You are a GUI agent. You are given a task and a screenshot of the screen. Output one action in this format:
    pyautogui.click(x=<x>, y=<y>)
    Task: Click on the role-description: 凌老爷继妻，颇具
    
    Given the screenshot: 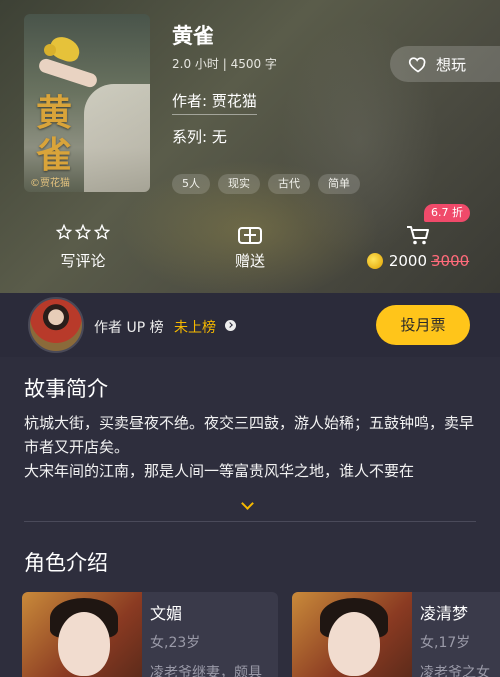 What is the action you would take?
    pyautogui.click(x=206, y=671)
    